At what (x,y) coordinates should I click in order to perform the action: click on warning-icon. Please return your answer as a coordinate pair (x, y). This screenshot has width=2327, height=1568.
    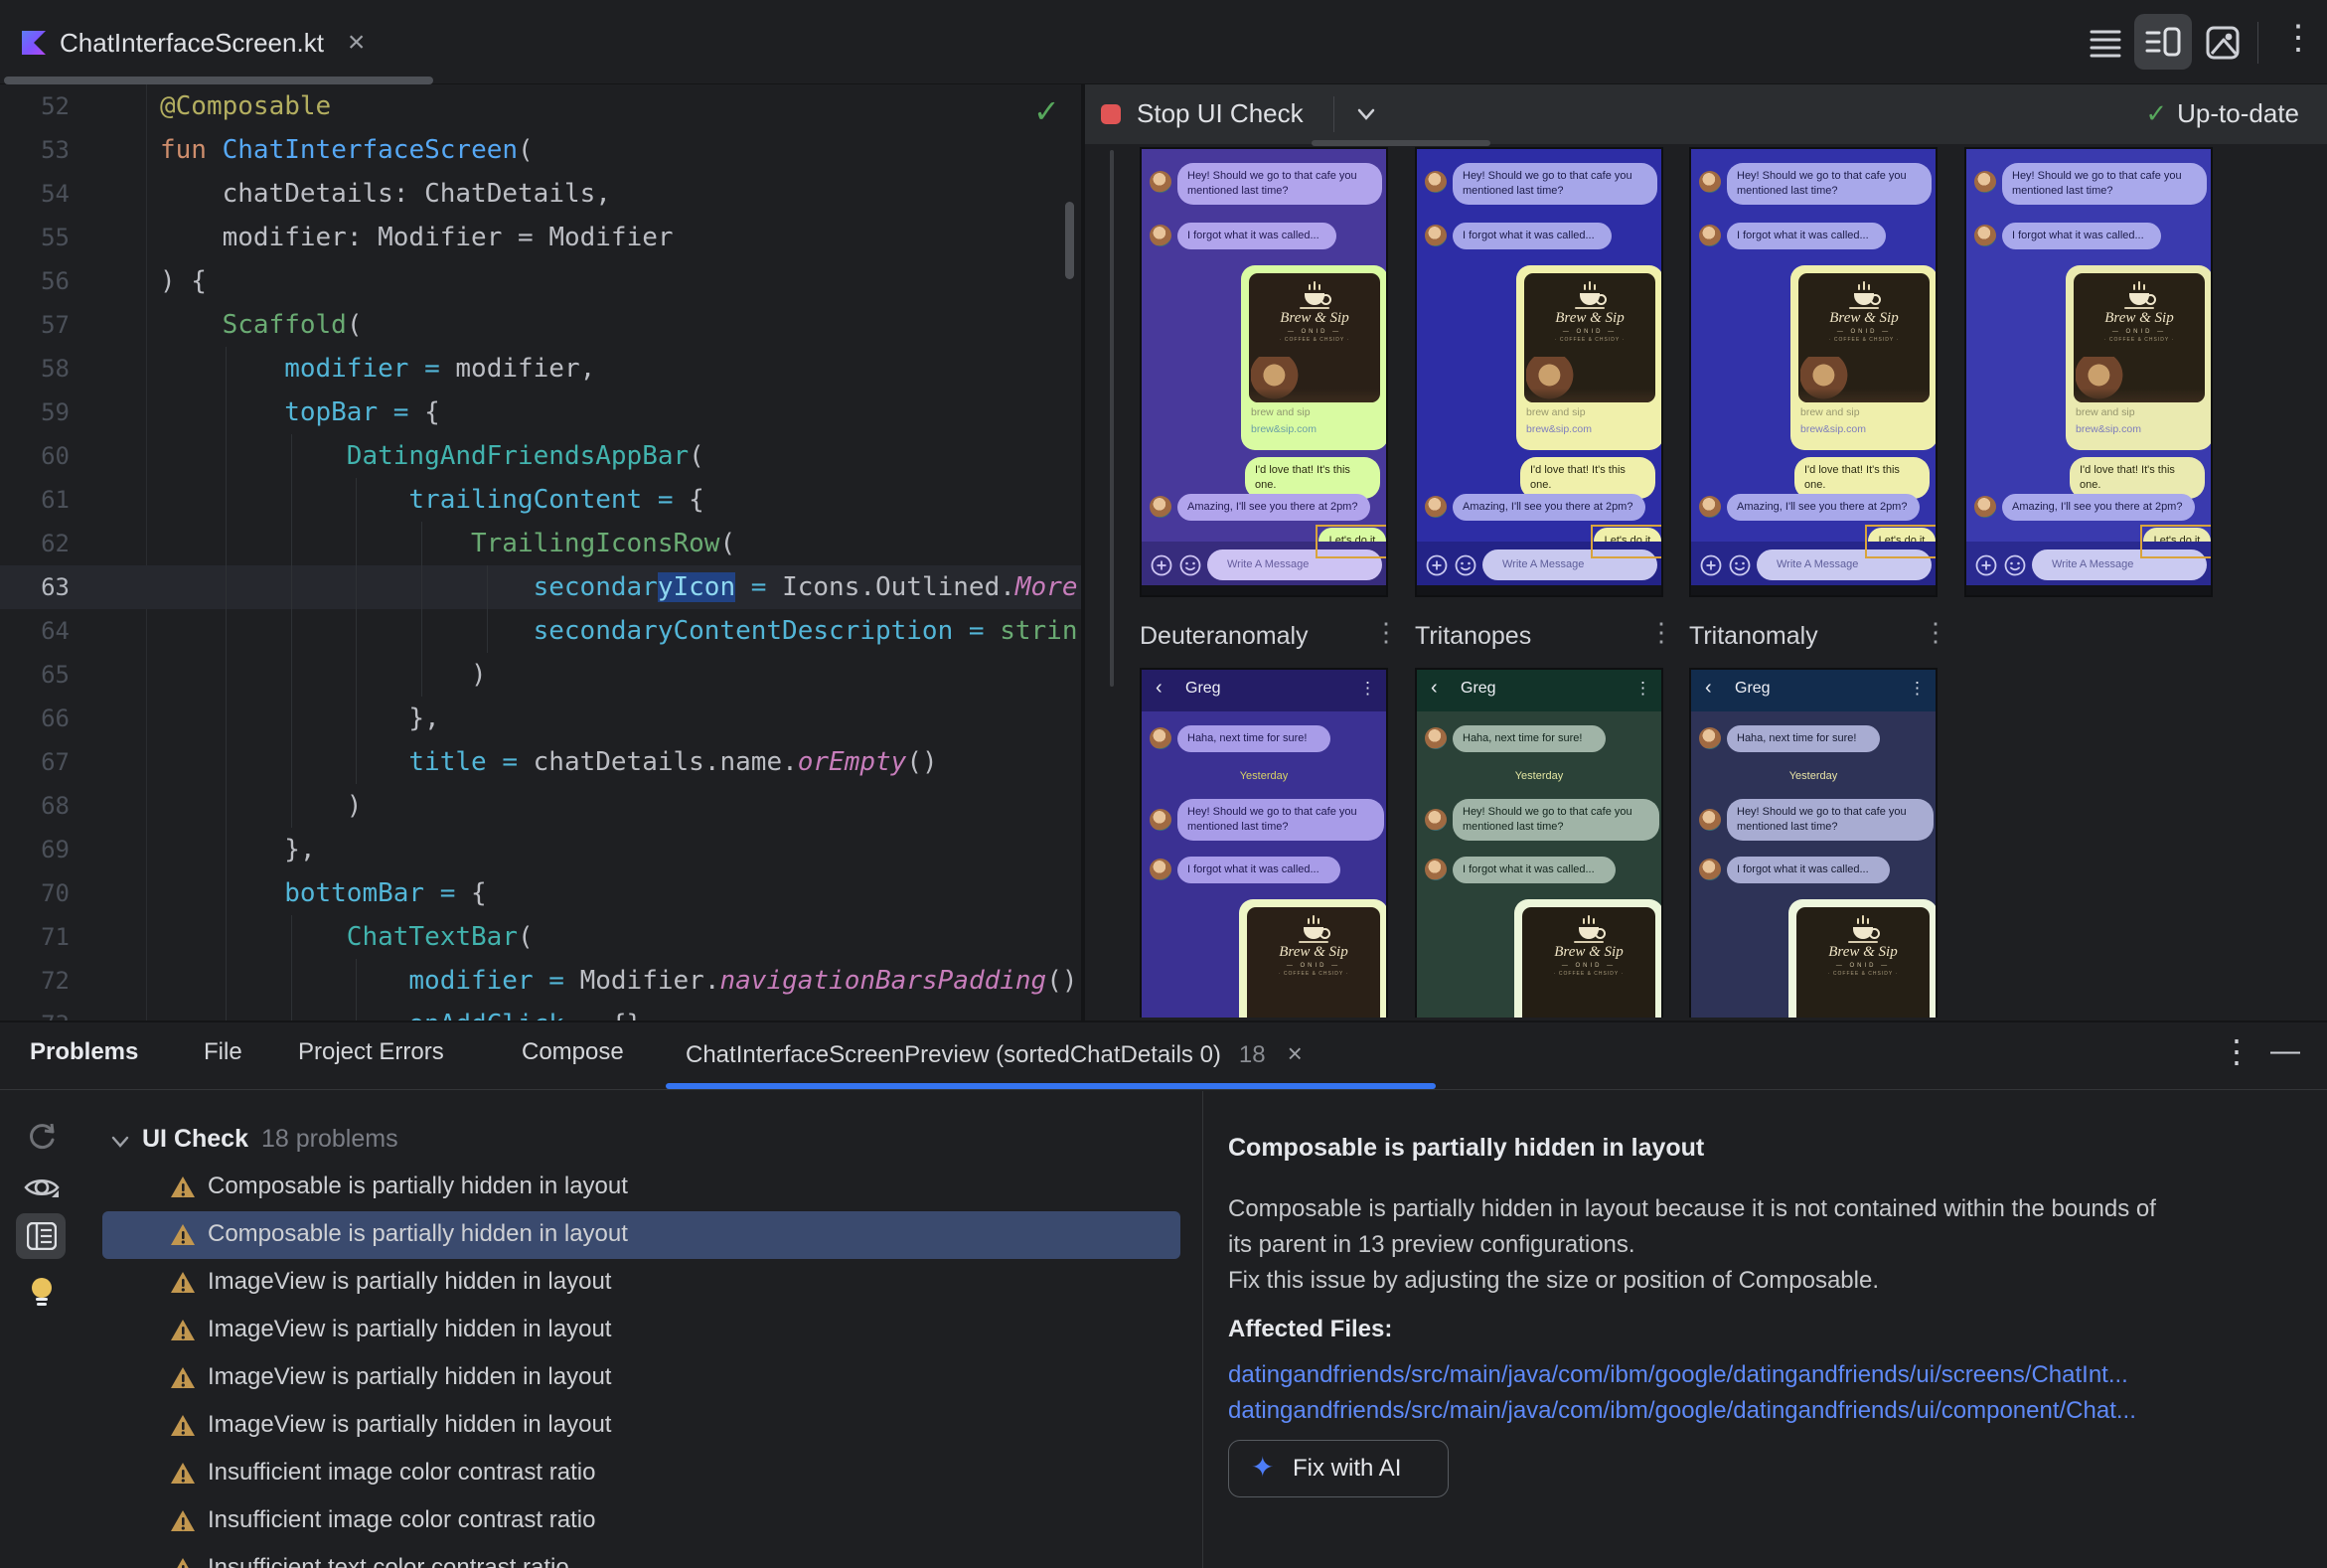
    Looking at the image, I should click on (183, 1521).